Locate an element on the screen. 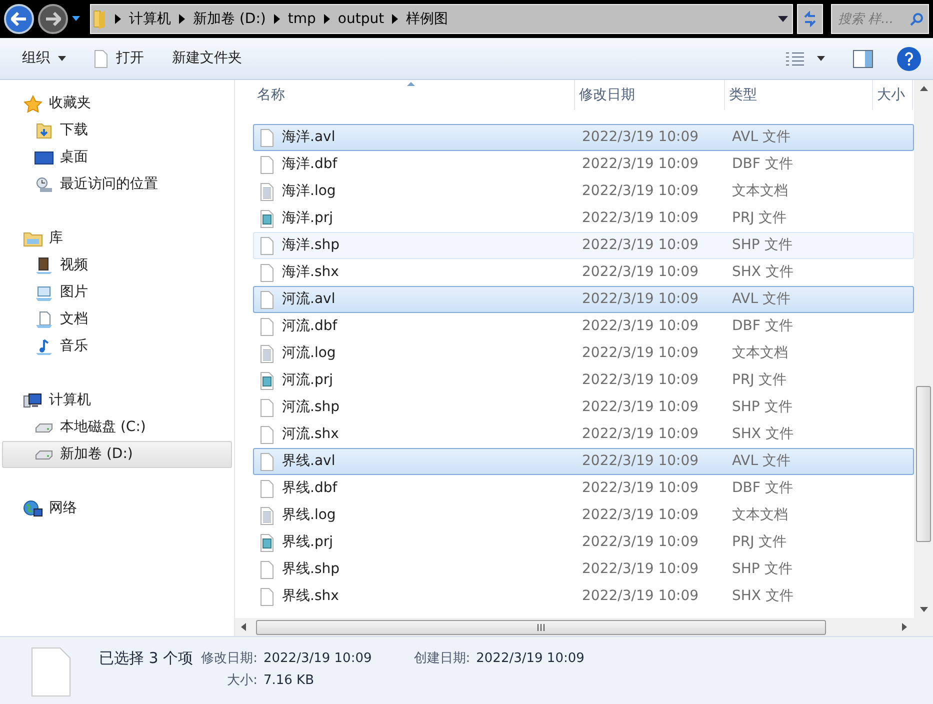 Image resolution: width=933 pixels, height=704 pixels. breadcrumb: tmp is located at coordinates (302, 19).